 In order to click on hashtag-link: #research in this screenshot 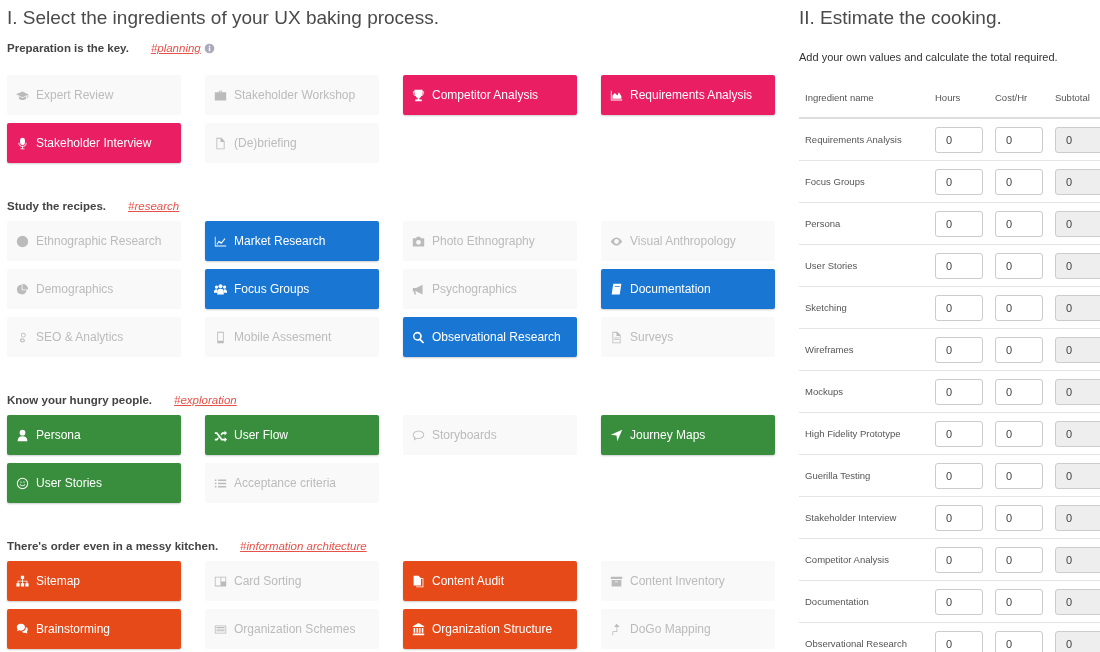, I will do `click(154, 206)`.